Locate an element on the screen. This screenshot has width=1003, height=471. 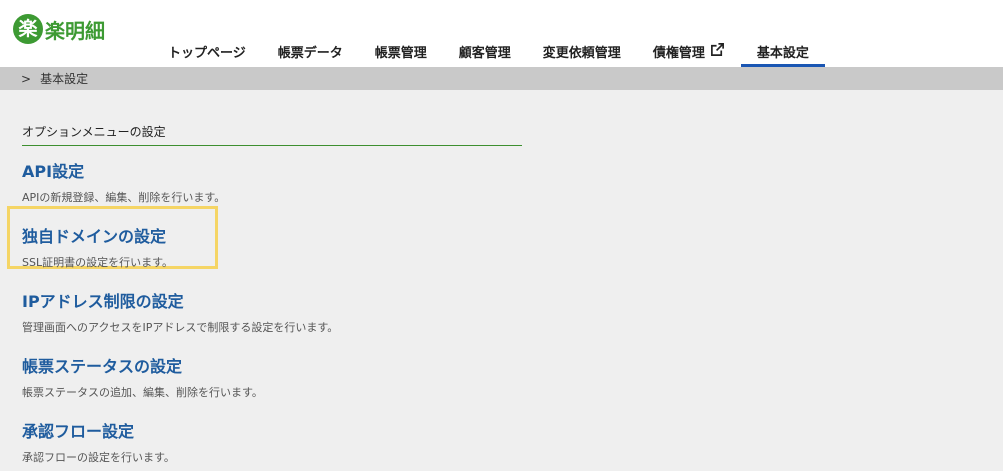
menu-item-invoice-status: 帳票ステータスの設定 帳票ステータスの追加、編集、削除を行います。 is located at coordinates (282, 376).